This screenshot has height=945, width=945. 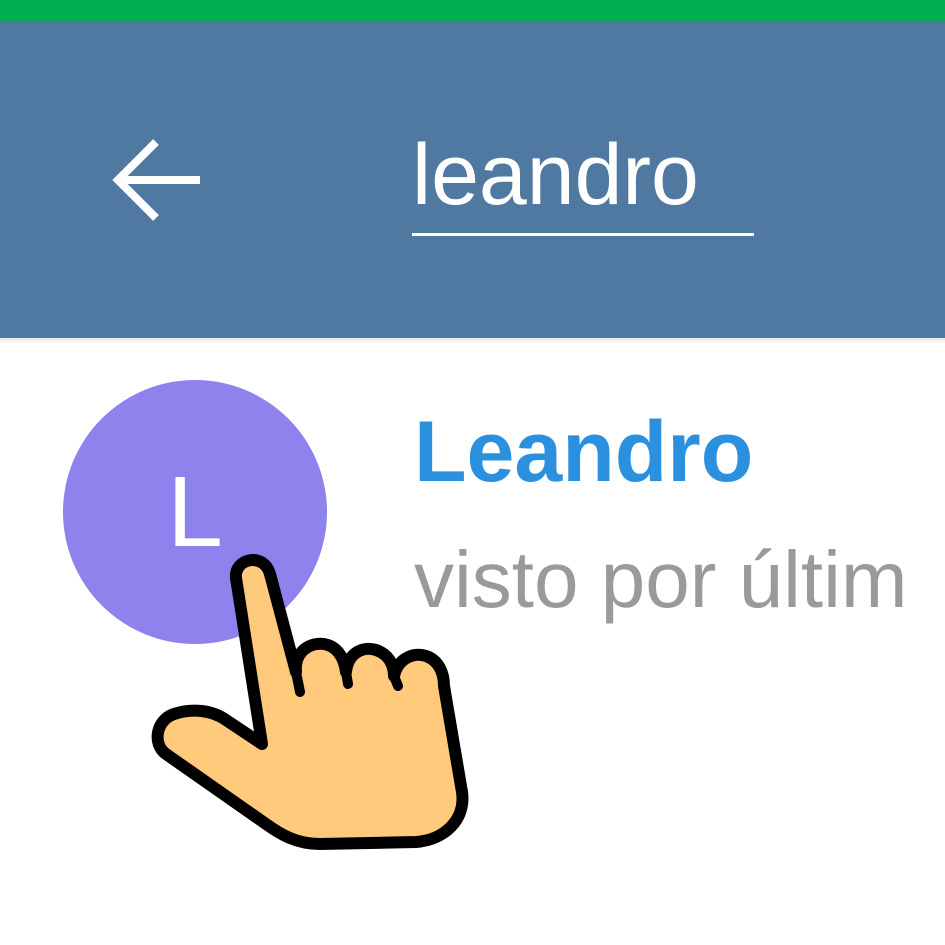 I want to click on avatar-initial: L, so click(x=195, y=512).